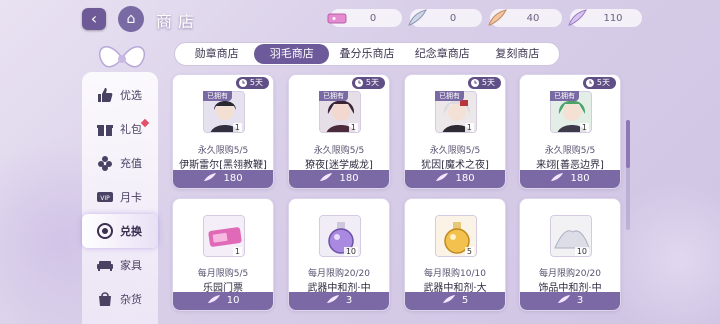  I want to click on sidebar-item-label: 家具, so click(131, 265).